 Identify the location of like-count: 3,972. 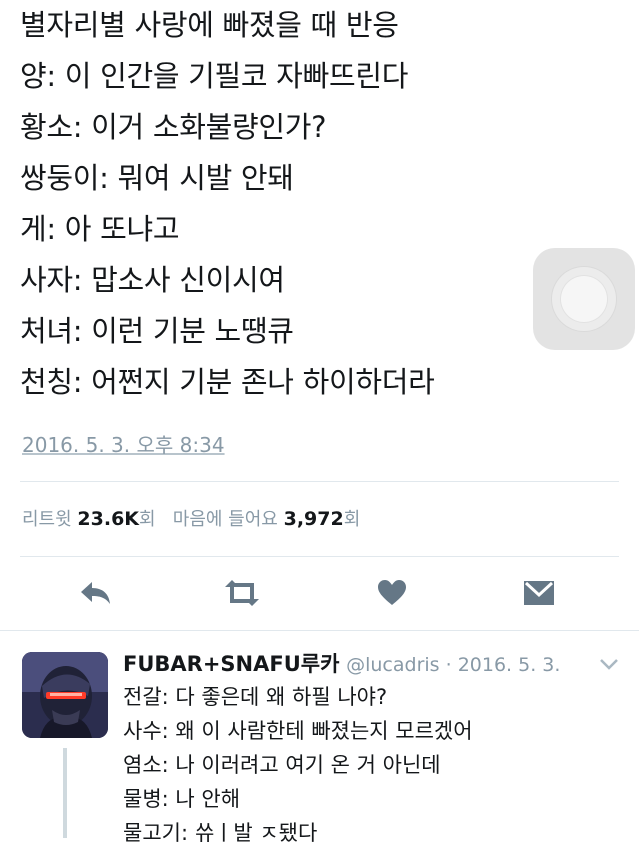
(314, 519).